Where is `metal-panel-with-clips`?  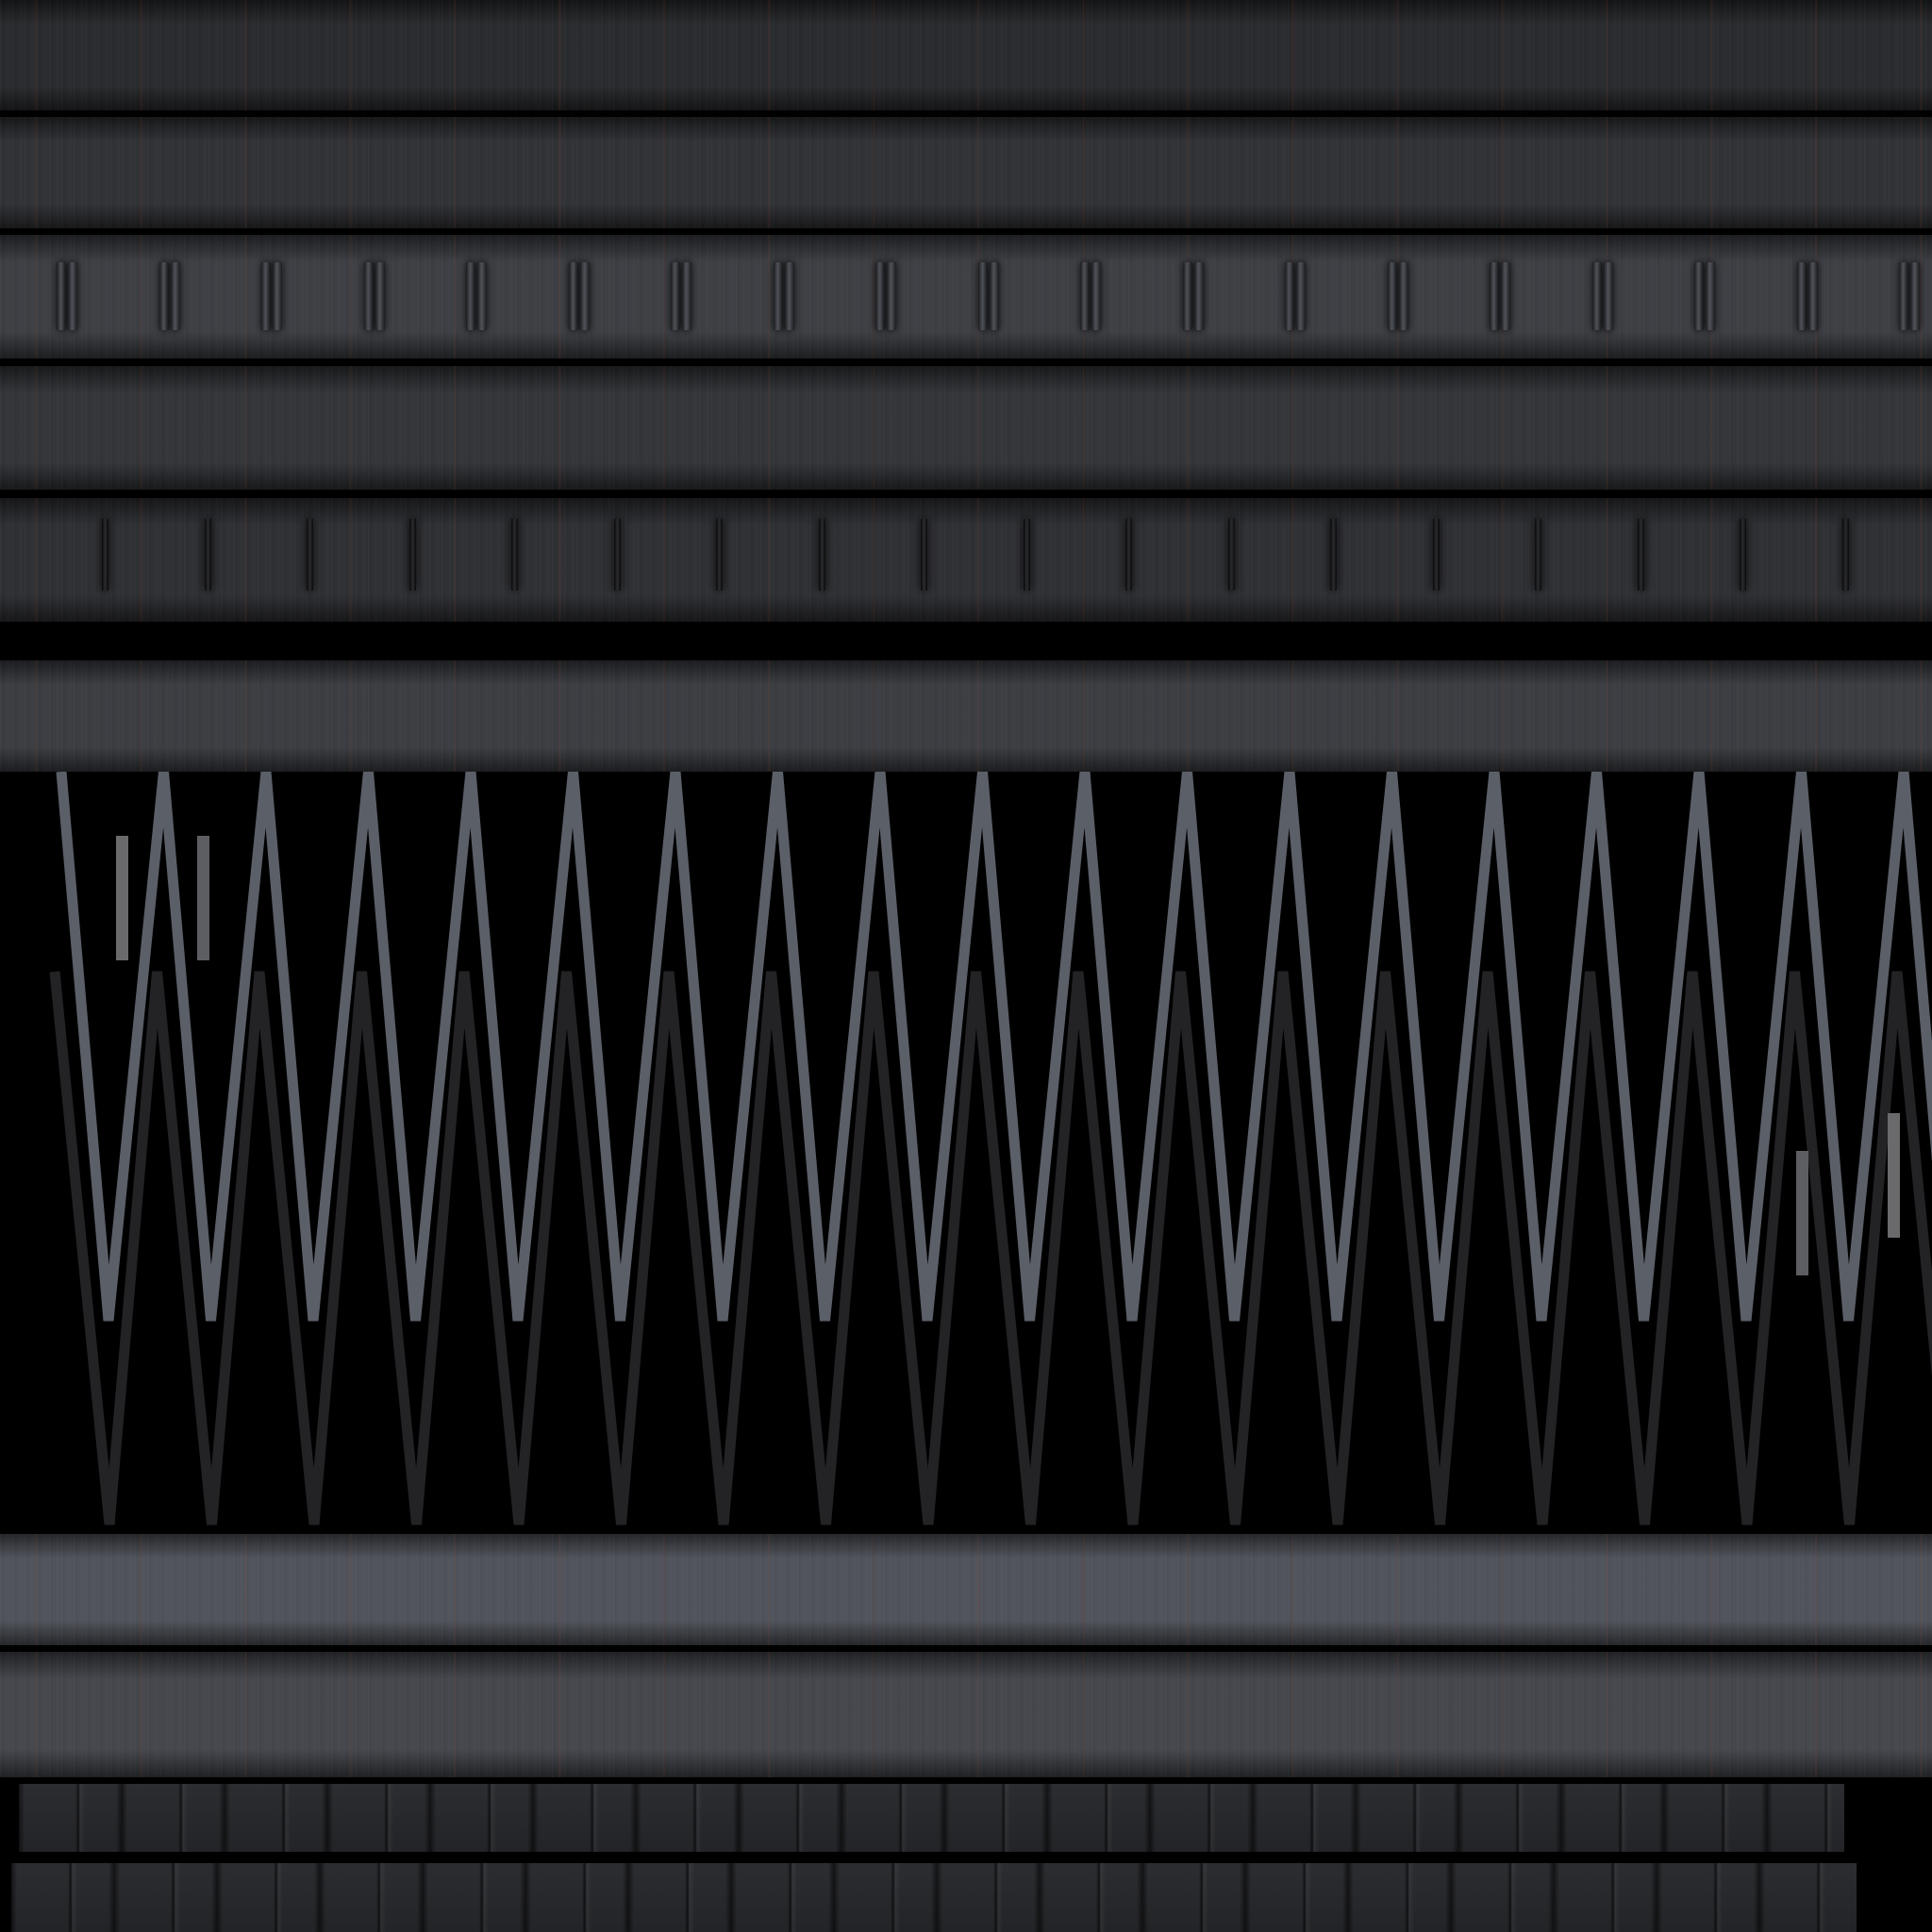
metal-panel-with-clips is located at coordinates (966, 296).